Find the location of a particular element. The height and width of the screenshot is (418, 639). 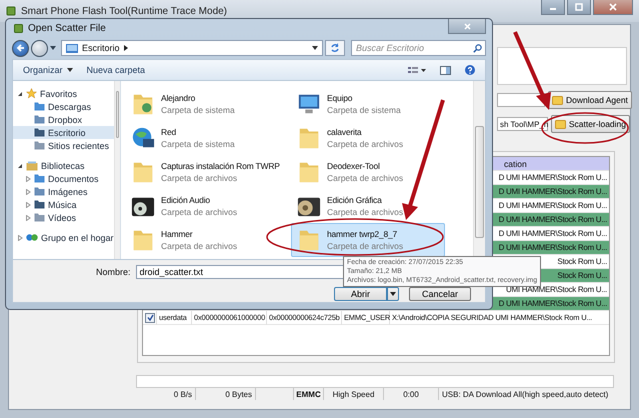

file-name: Equipo is located at coordinates (340, 98).